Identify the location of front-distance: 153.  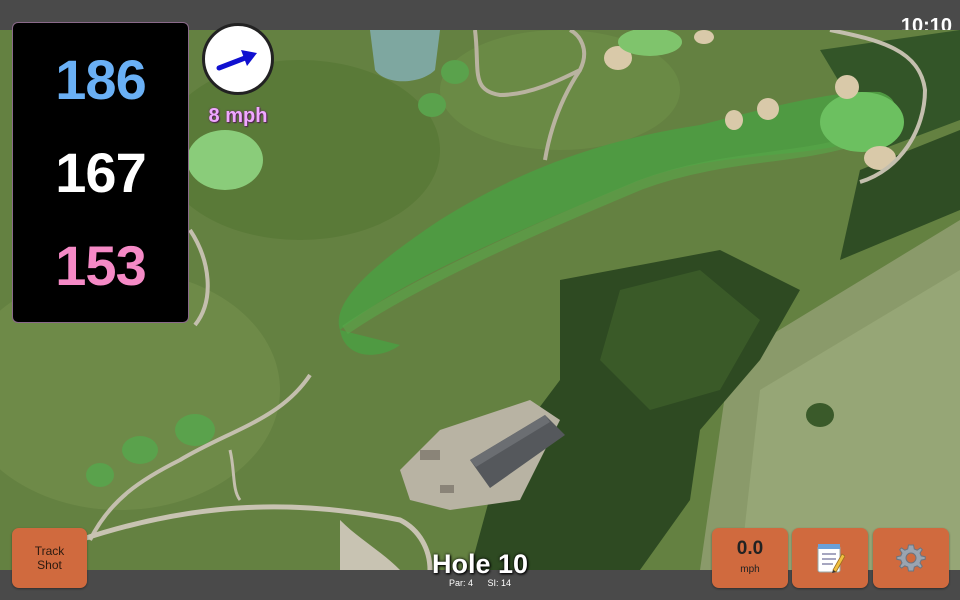
(100, 265).